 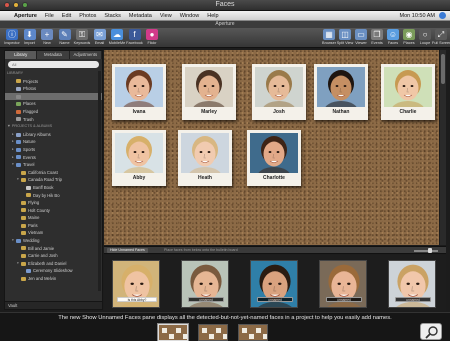 I want to click on menu-aperture: Aperture, so click(x=25, y=16).